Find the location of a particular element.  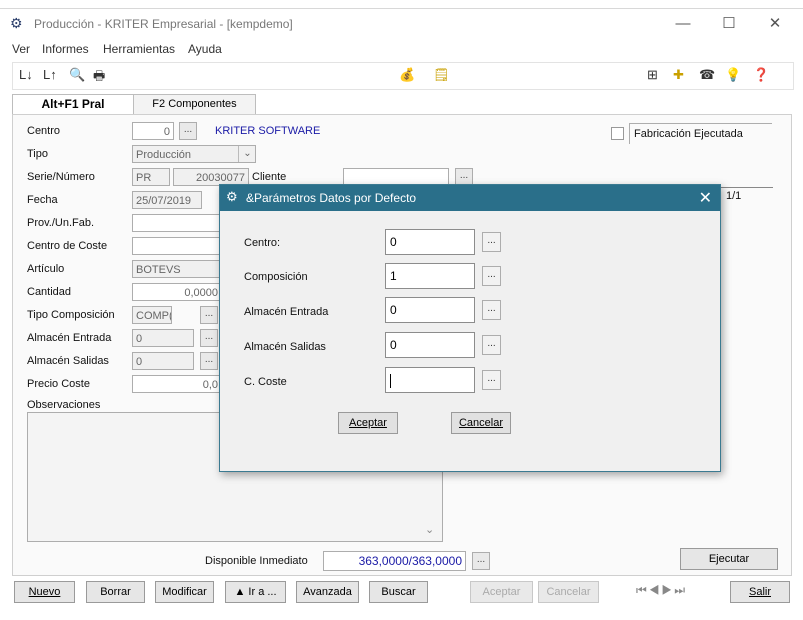

dialog-ccoste-label: C. Coste is located at coordinates (265, 382).